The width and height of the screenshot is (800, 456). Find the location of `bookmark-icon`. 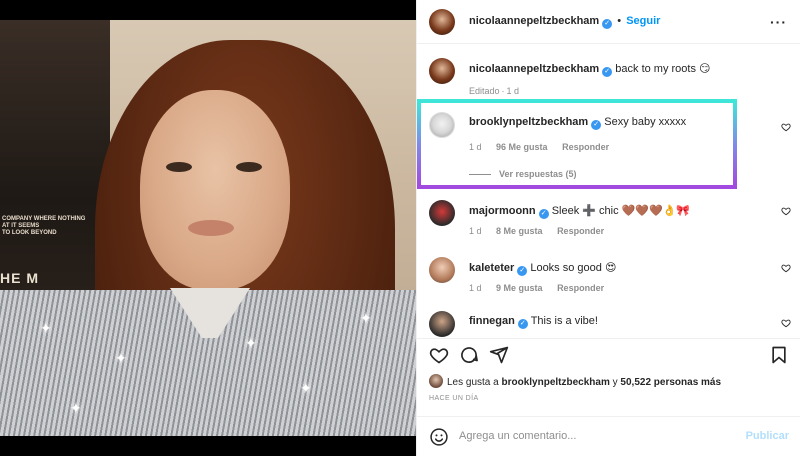

bookmark-icon is located at coordinates (779, 355).